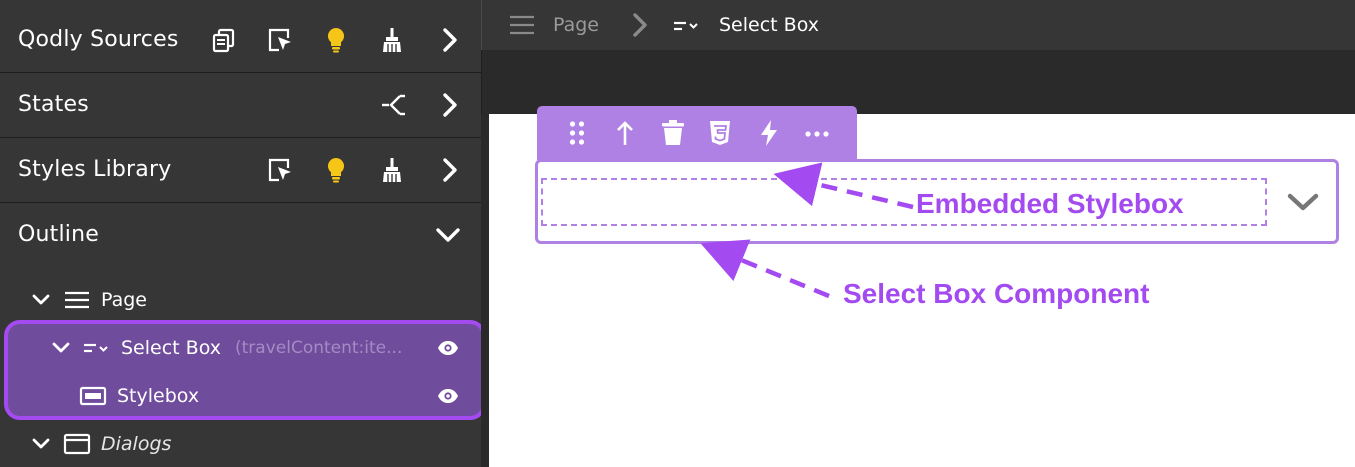  I want to click on tree-item-dialogs: Dialogs, so click(240, 443).